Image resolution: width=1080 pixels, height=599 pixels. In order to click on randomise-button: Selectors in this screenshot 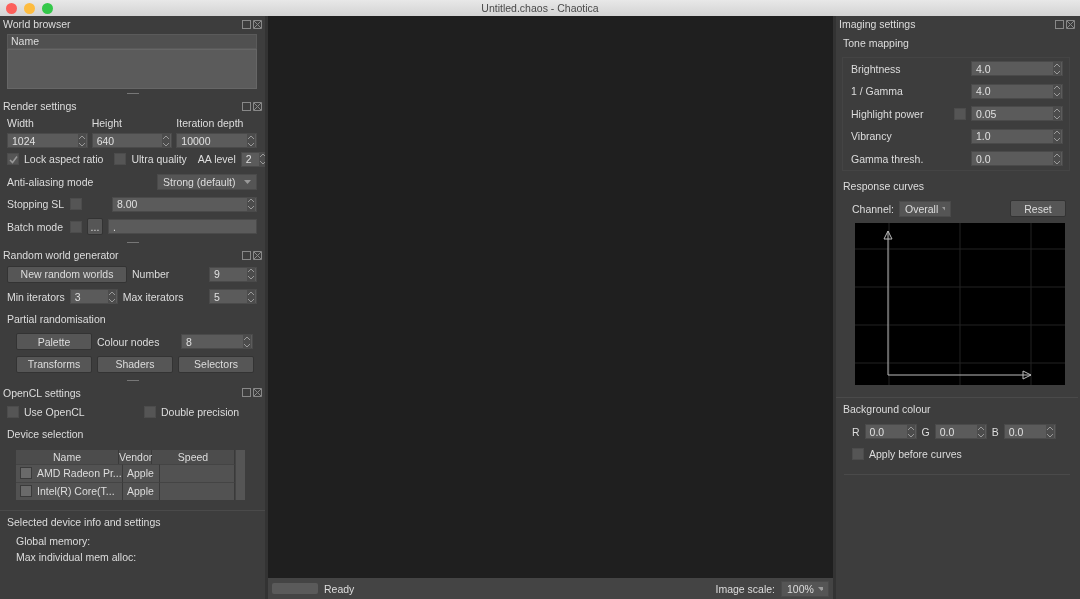, I will do `click(216, 364)`.